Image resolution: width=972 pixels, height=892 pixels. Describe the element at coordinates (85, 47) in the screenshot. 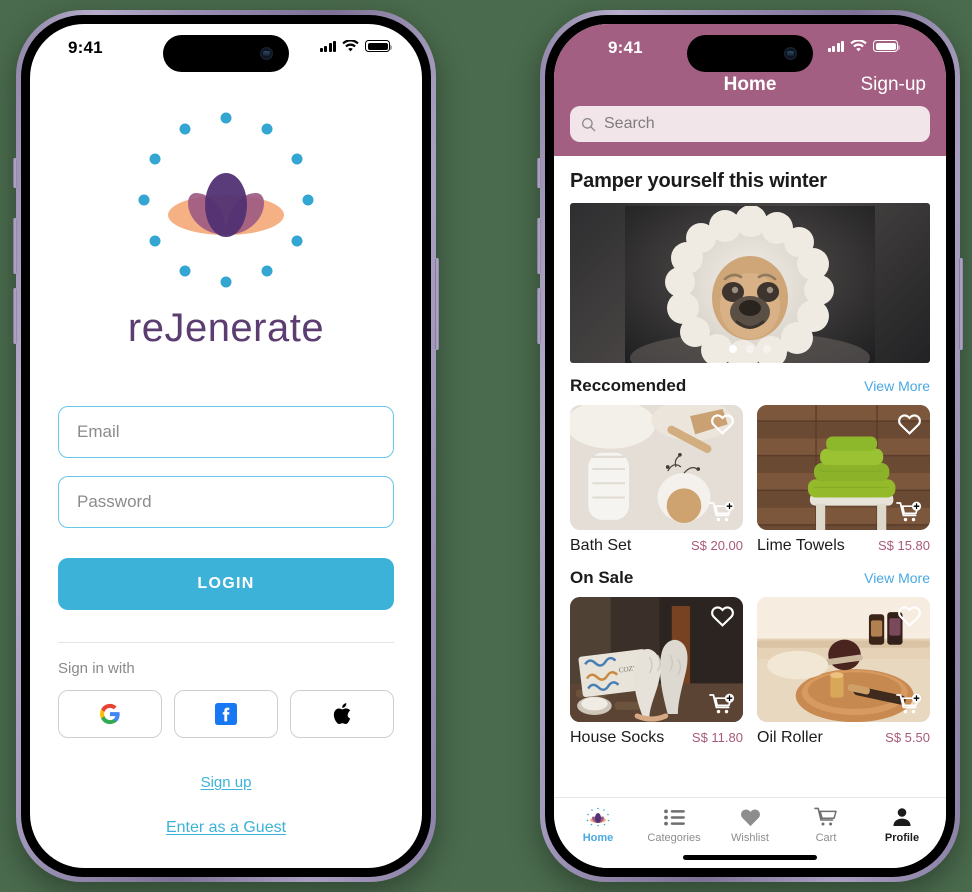

I see `status-bar-time: 9:41` at that location.